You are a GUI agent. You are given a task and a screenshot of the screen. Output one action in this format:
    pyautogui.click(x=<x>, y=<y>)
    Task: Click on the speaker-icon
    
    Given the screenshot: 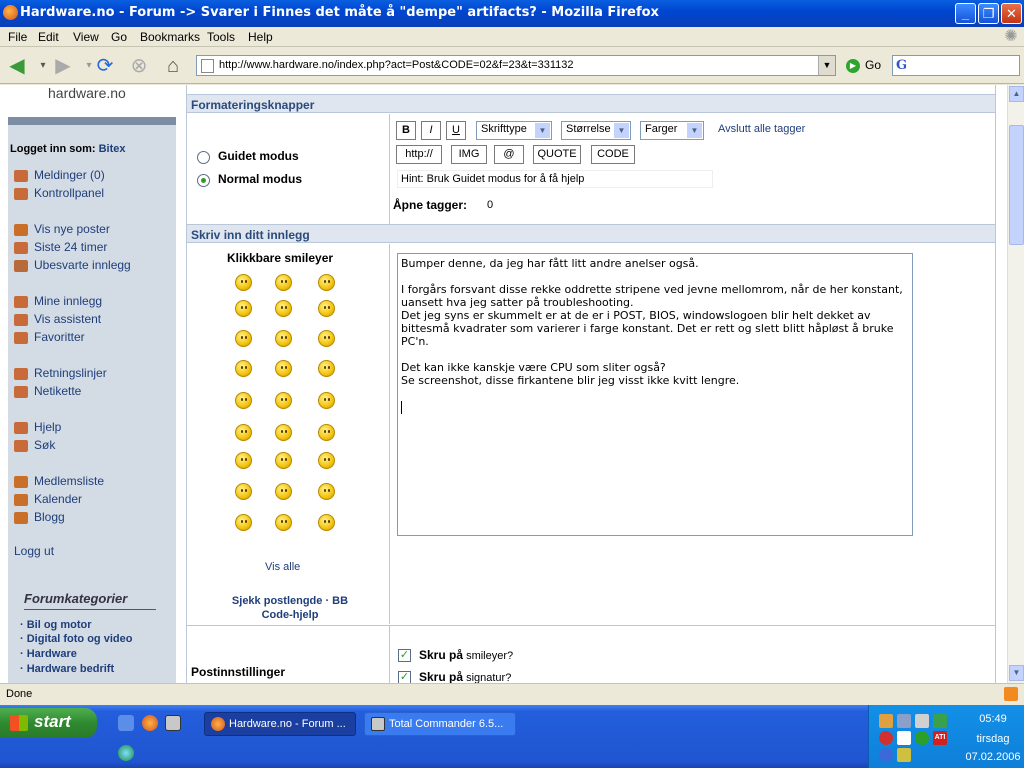 What is the action you would take?
    pyautogui.click(x=886, y=721)
    